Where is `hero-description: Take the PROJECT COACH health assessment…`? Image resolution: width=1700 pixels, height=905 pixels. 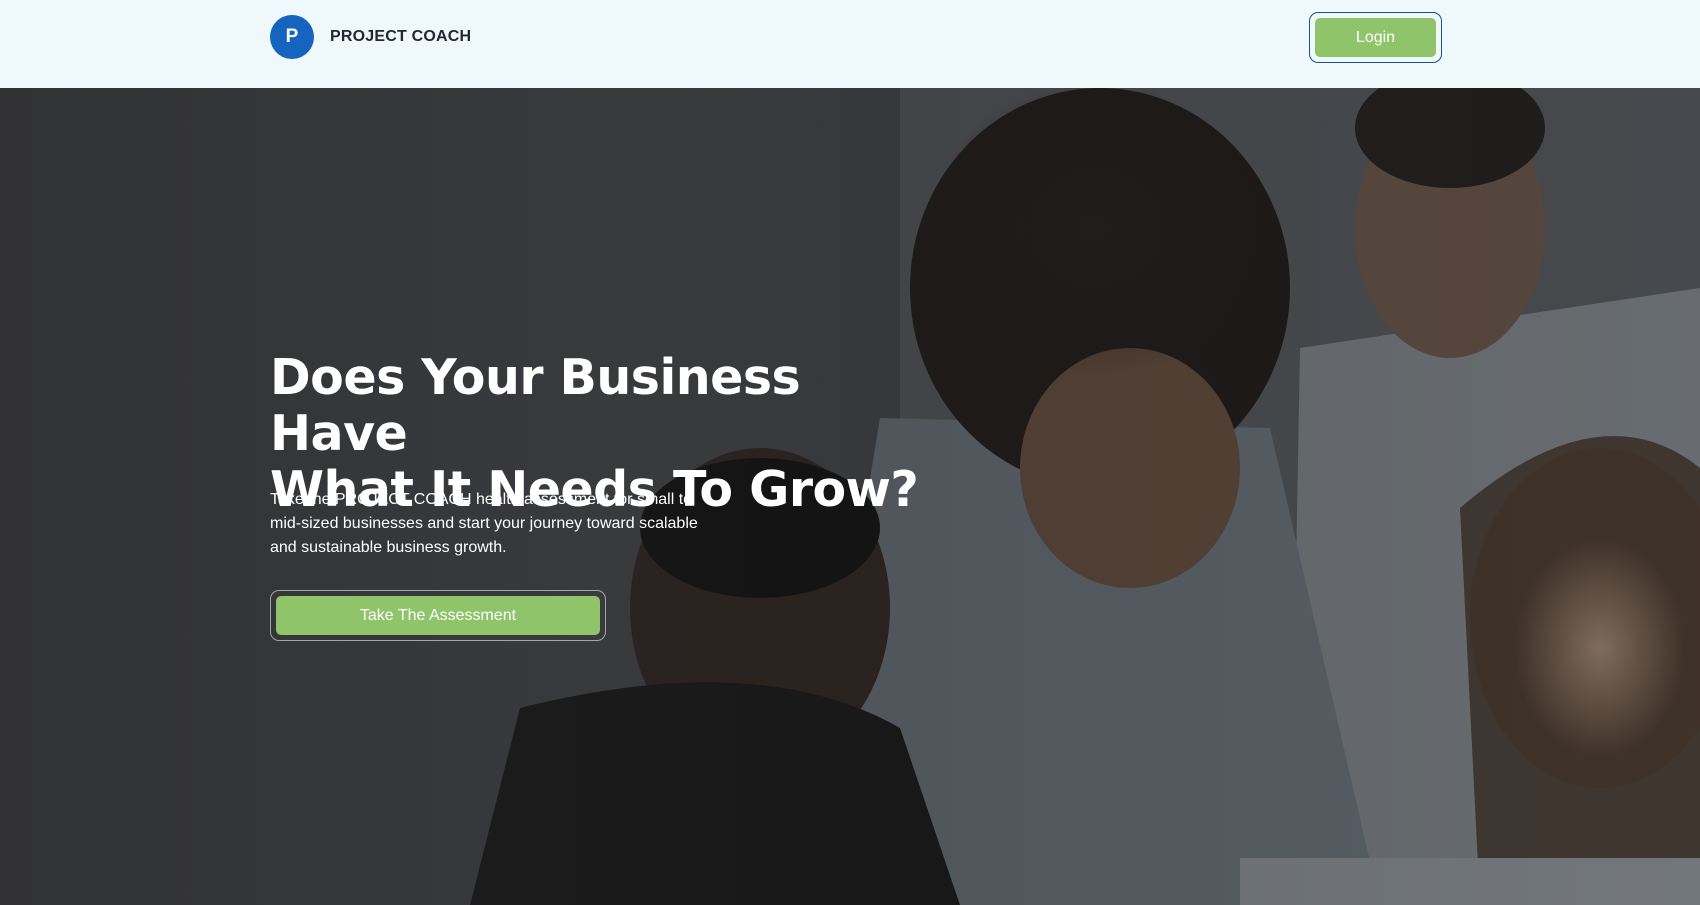 hero-description: Take the PROJECT COACH health assessment… is located at coordinates (484, 523).